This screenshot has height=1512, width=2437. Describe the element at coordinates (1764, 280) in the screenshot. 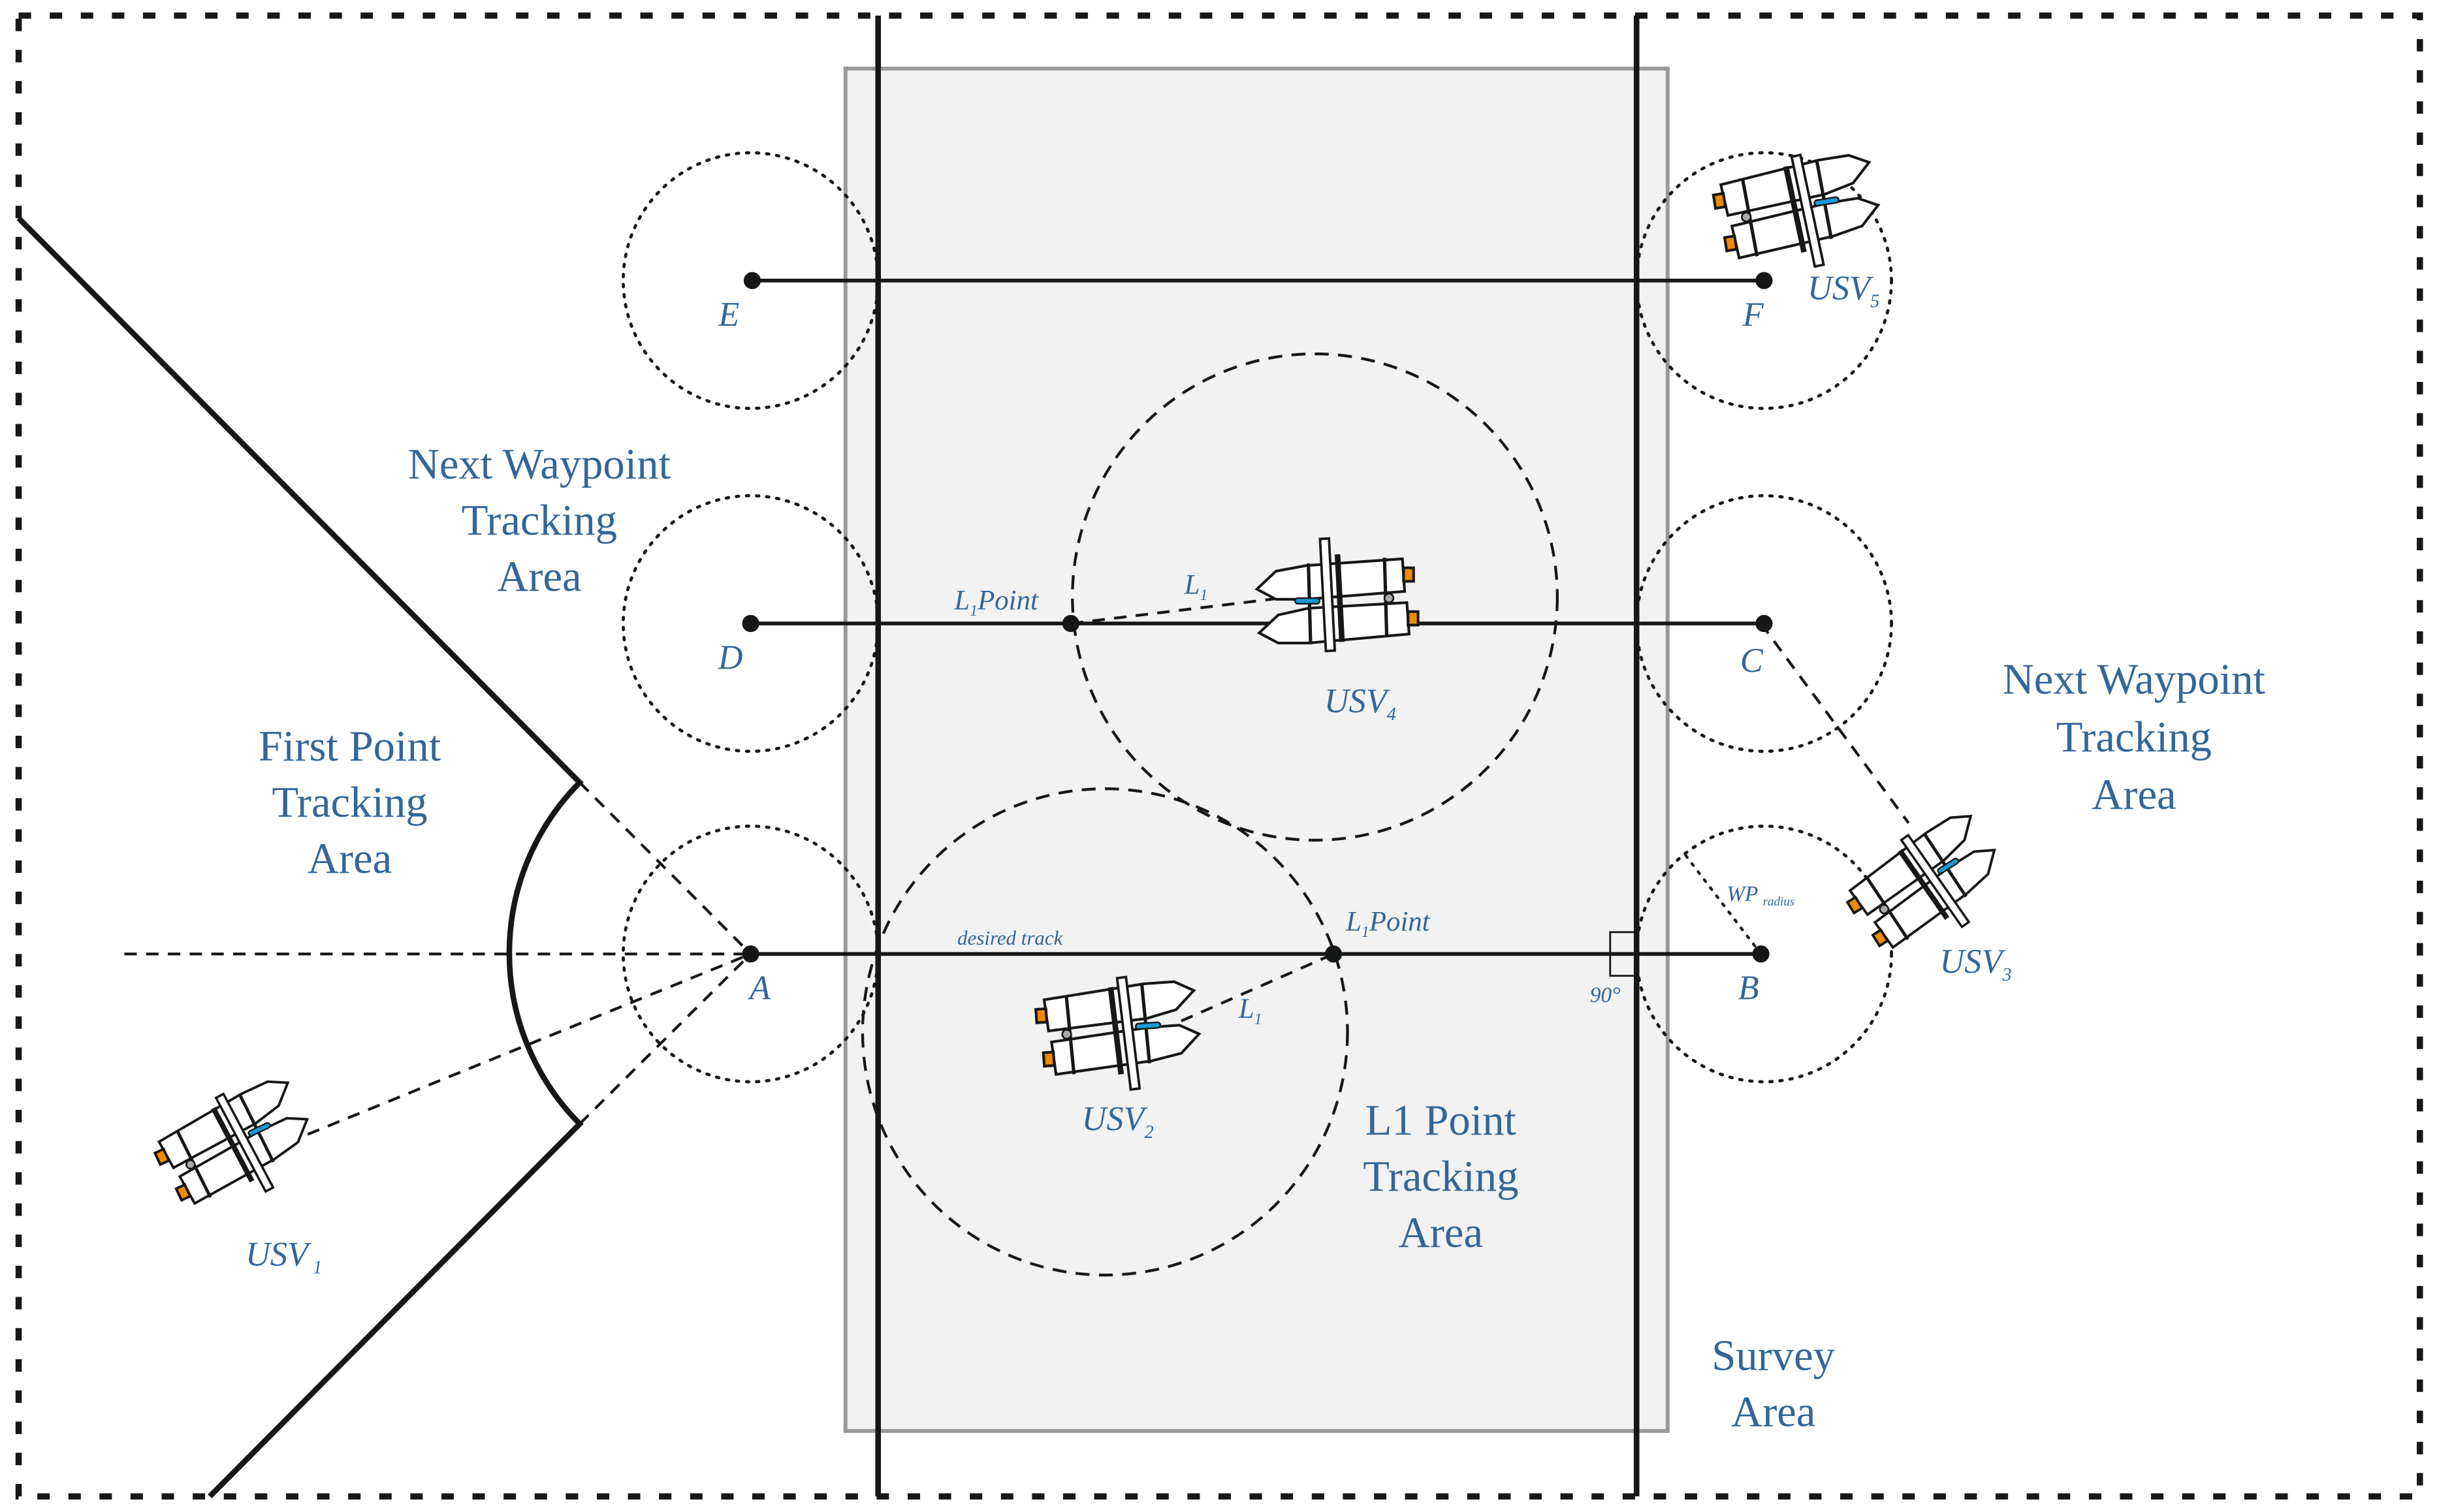

I see `waypoint-dot-f` at that location.